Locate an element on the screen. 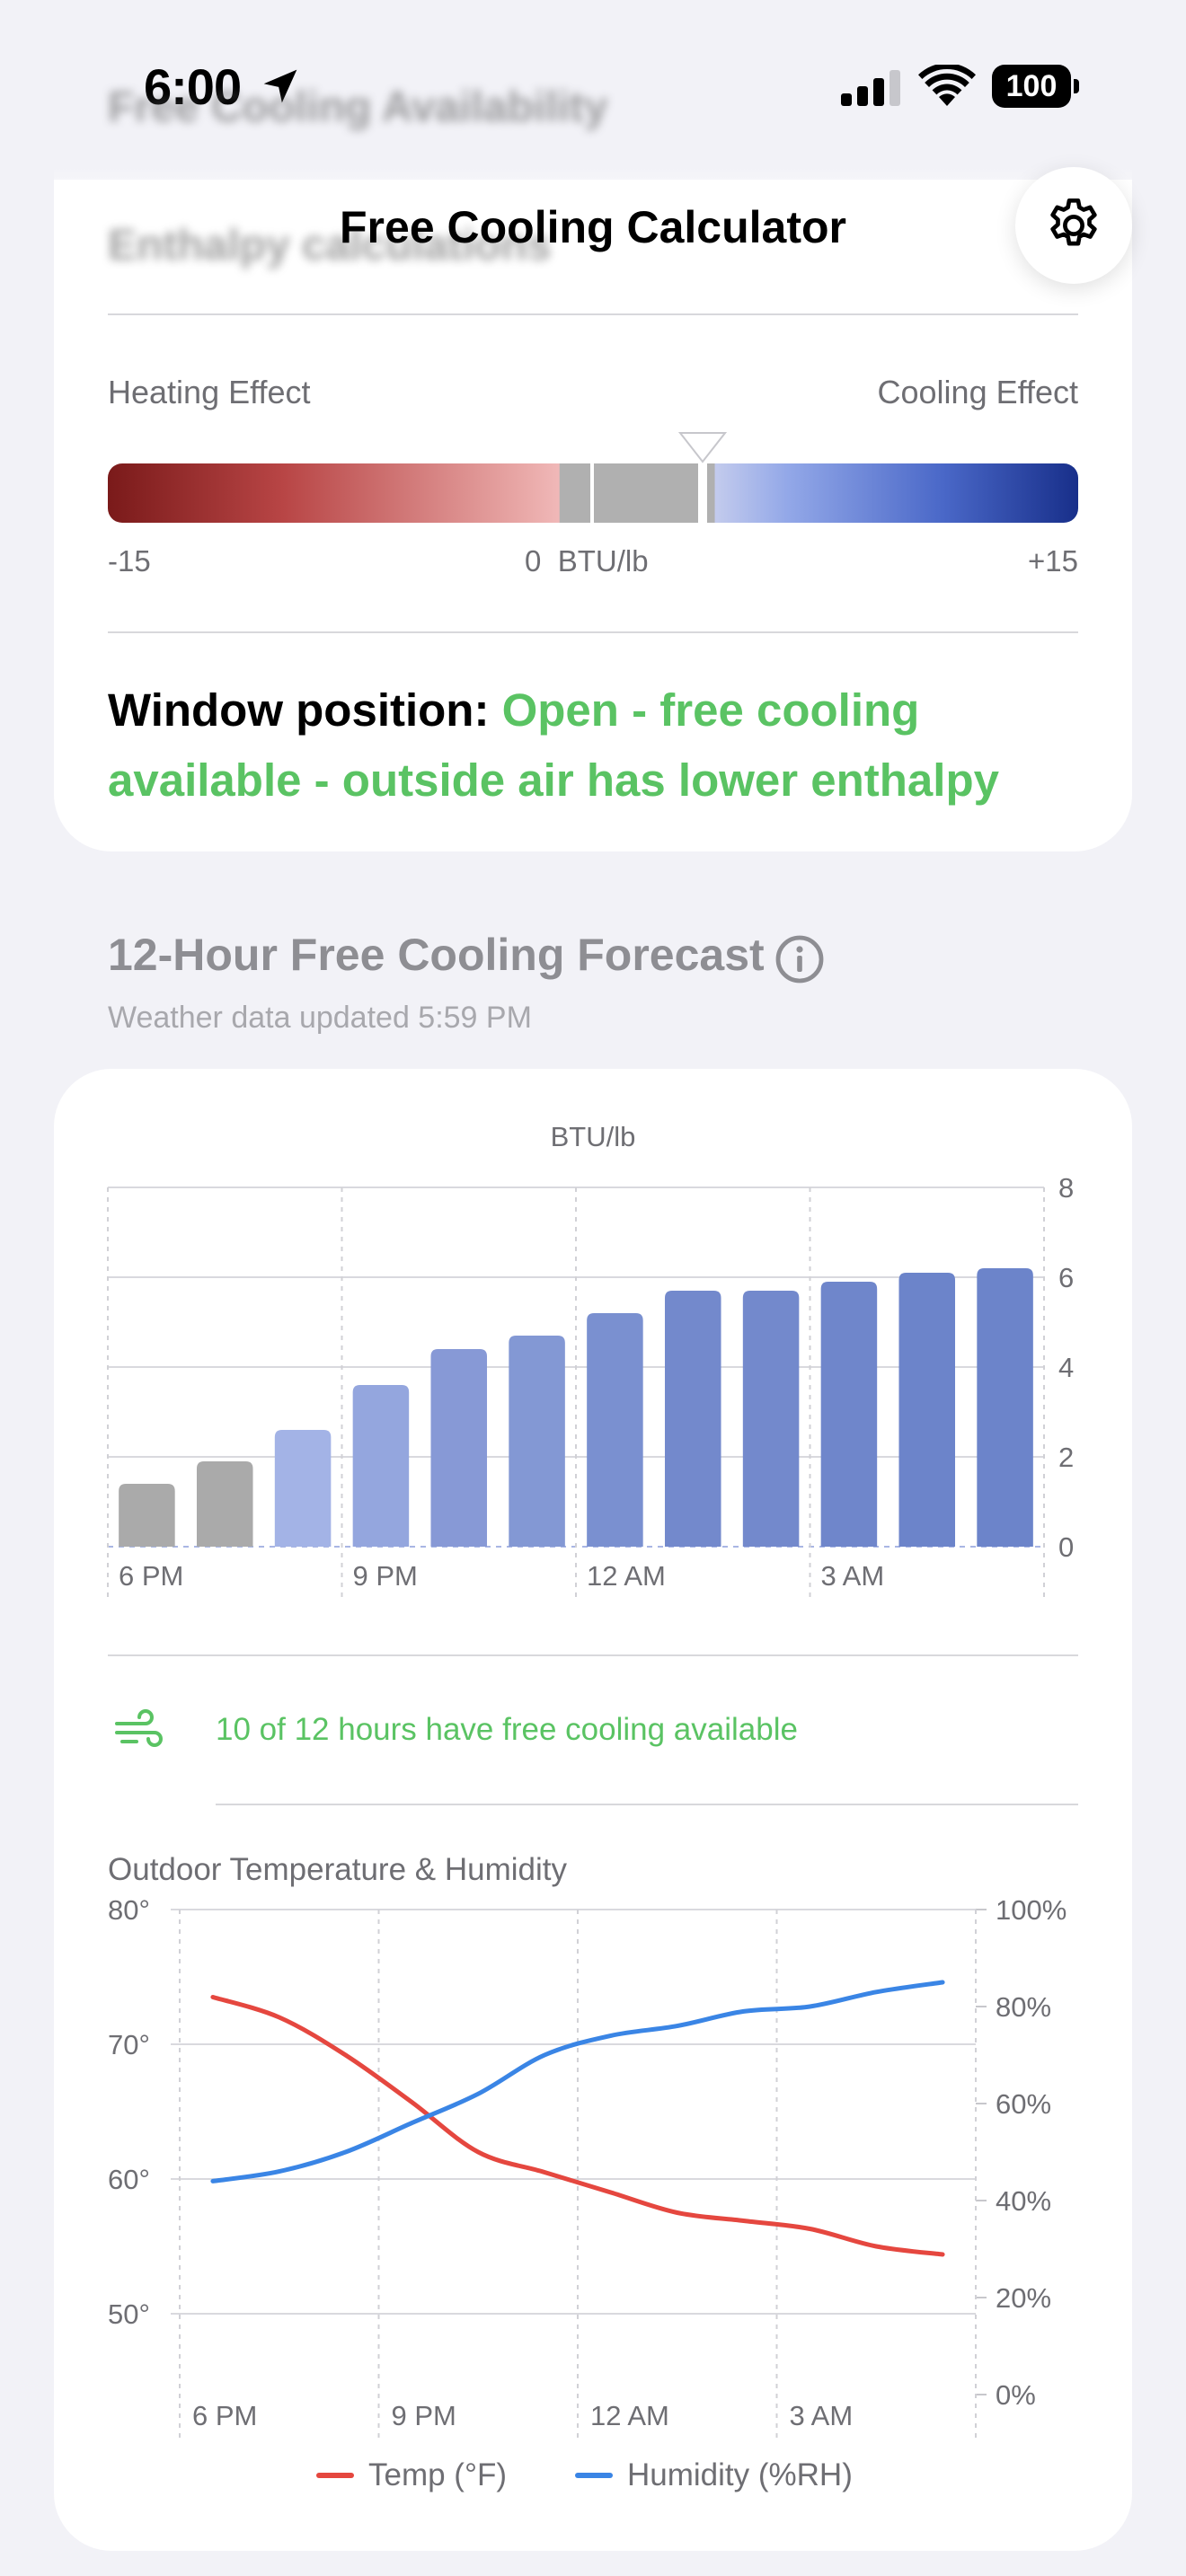  bar-x-tick-label: 6 PM is located at coordinates (151, 1576).